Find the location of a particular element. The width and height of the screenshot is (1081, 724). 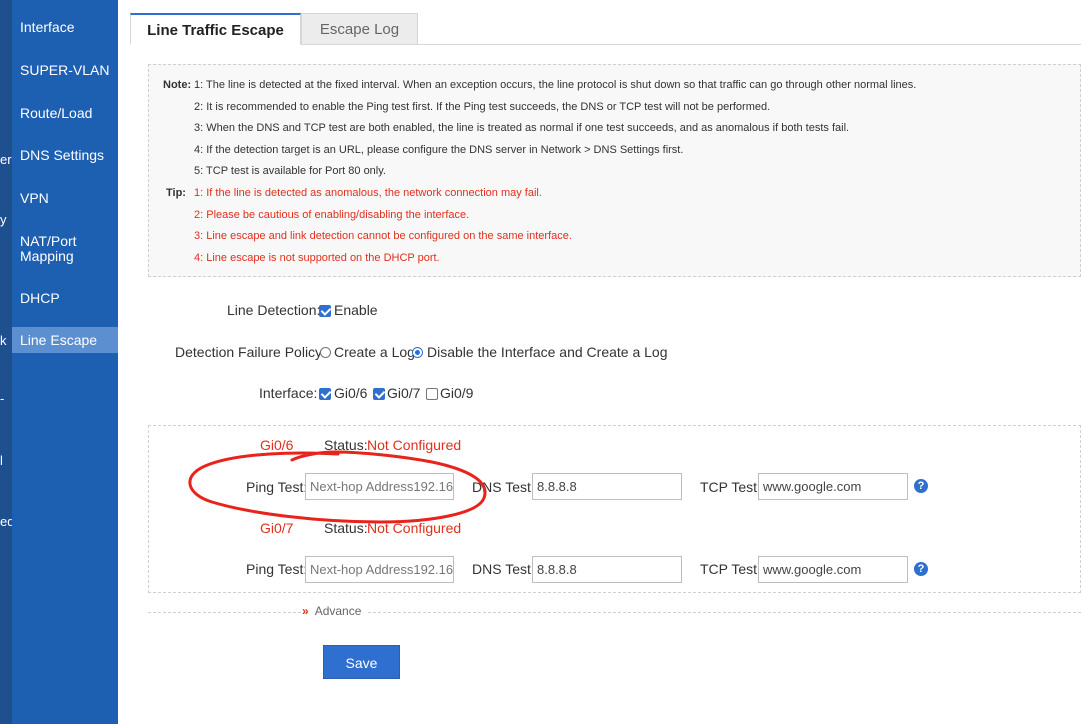

advance-toggle: » Advance is located at coordinates (335, 611).